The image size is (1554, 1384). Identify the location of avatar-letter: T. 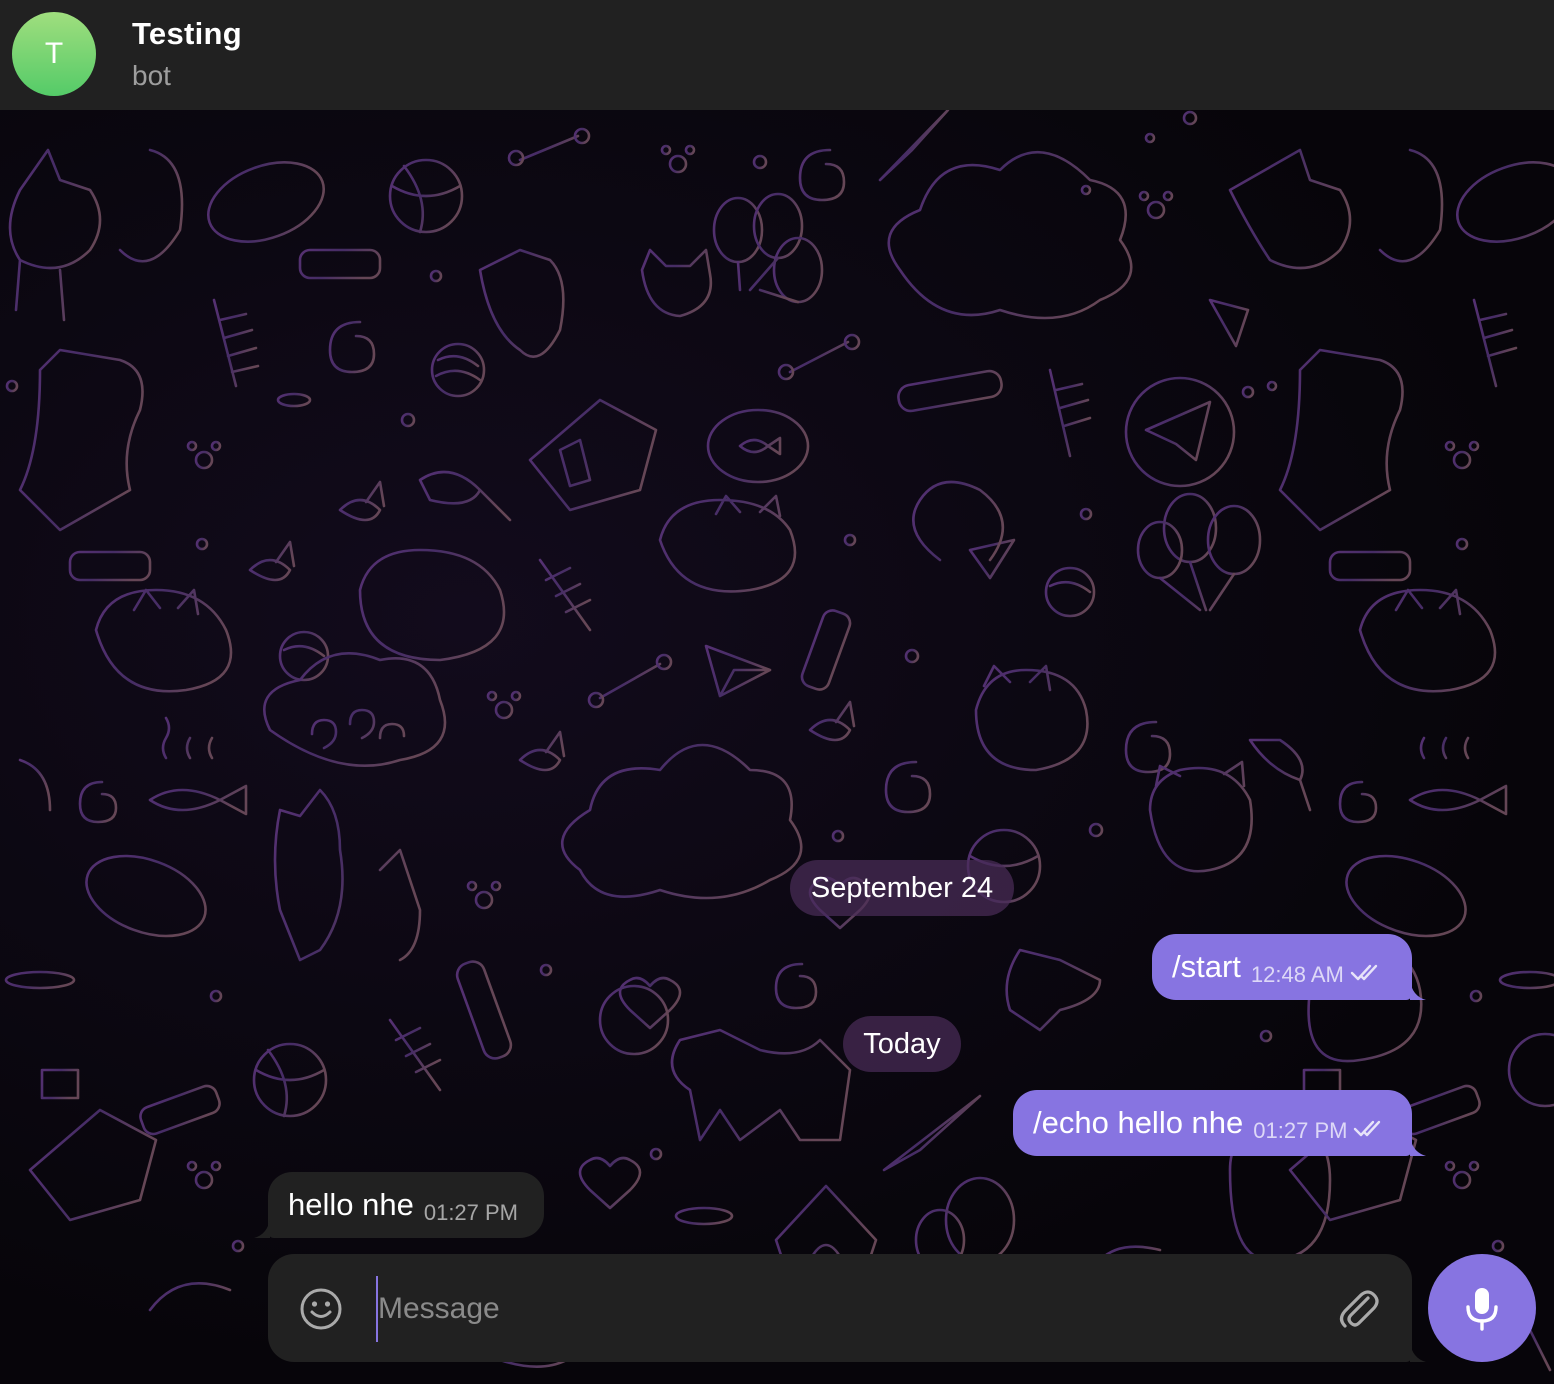
(54, 53).